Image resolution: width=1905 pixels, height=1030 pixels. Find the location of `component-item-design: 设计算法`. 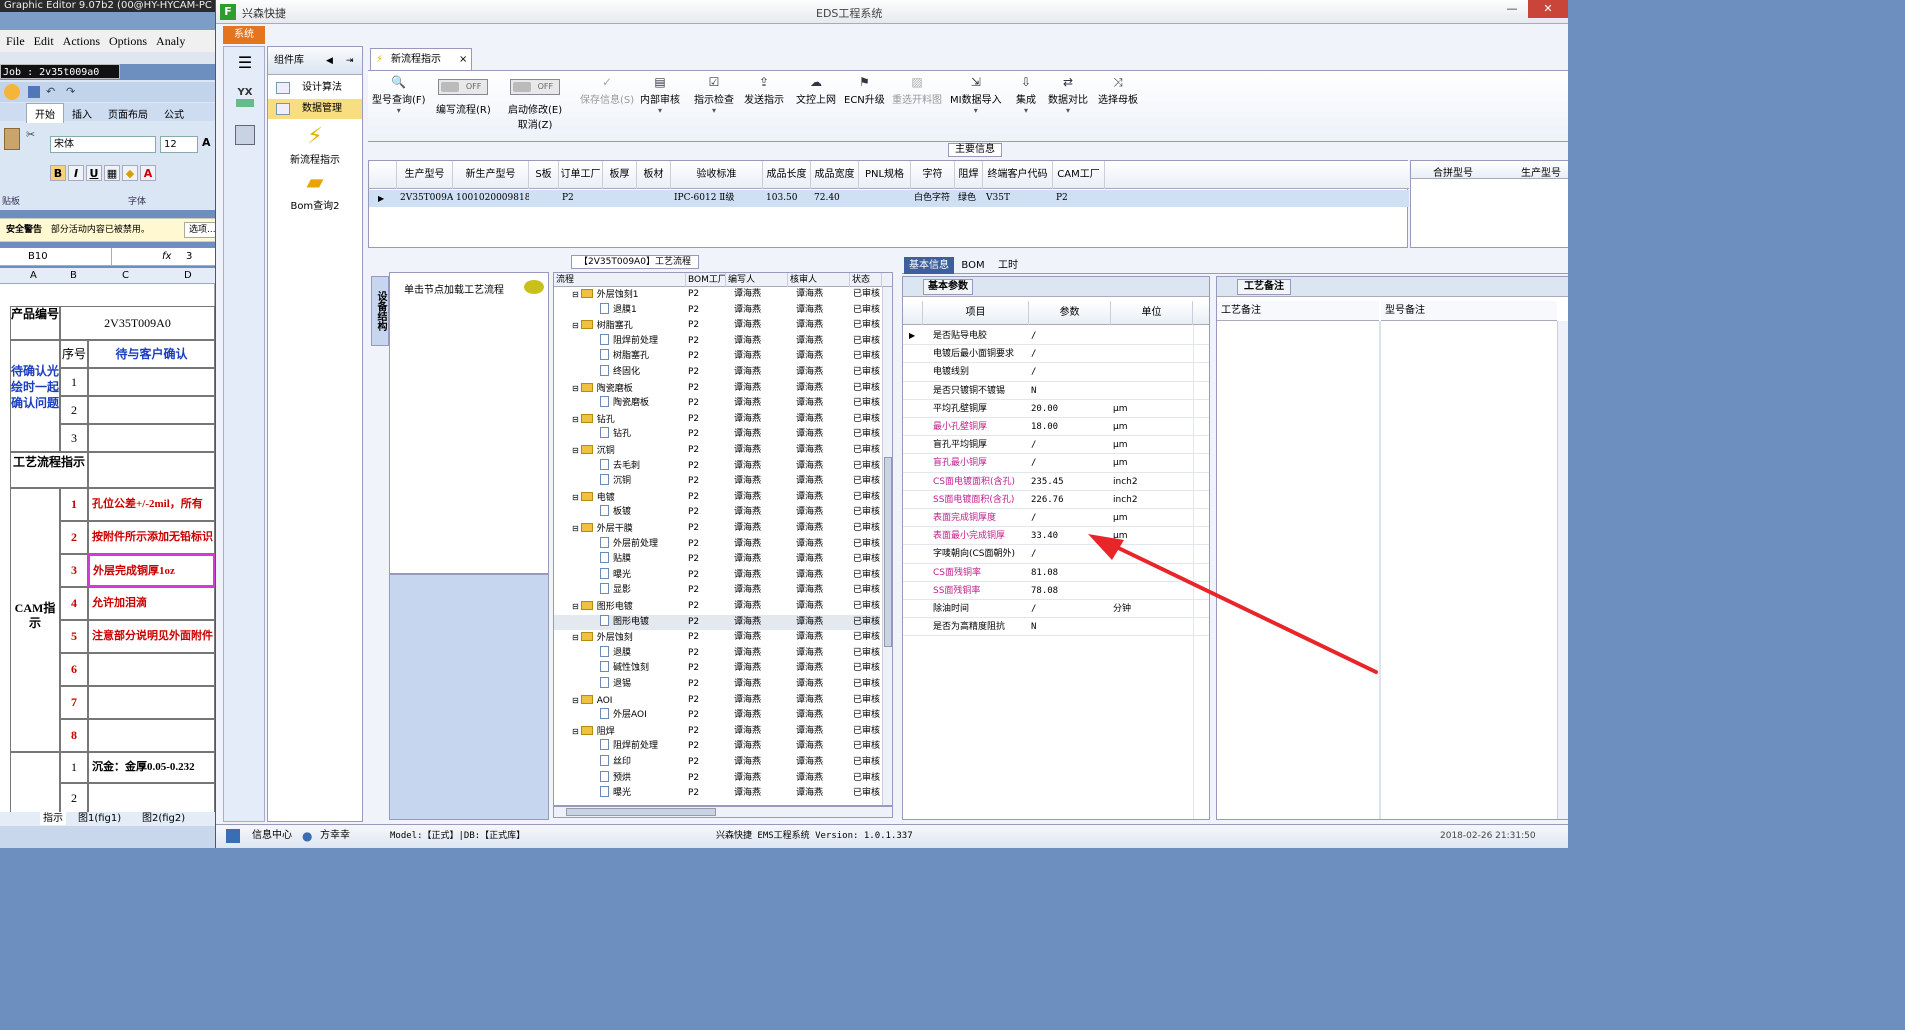

component-item-design: 设计算法 is located at coordinates (315, 88).